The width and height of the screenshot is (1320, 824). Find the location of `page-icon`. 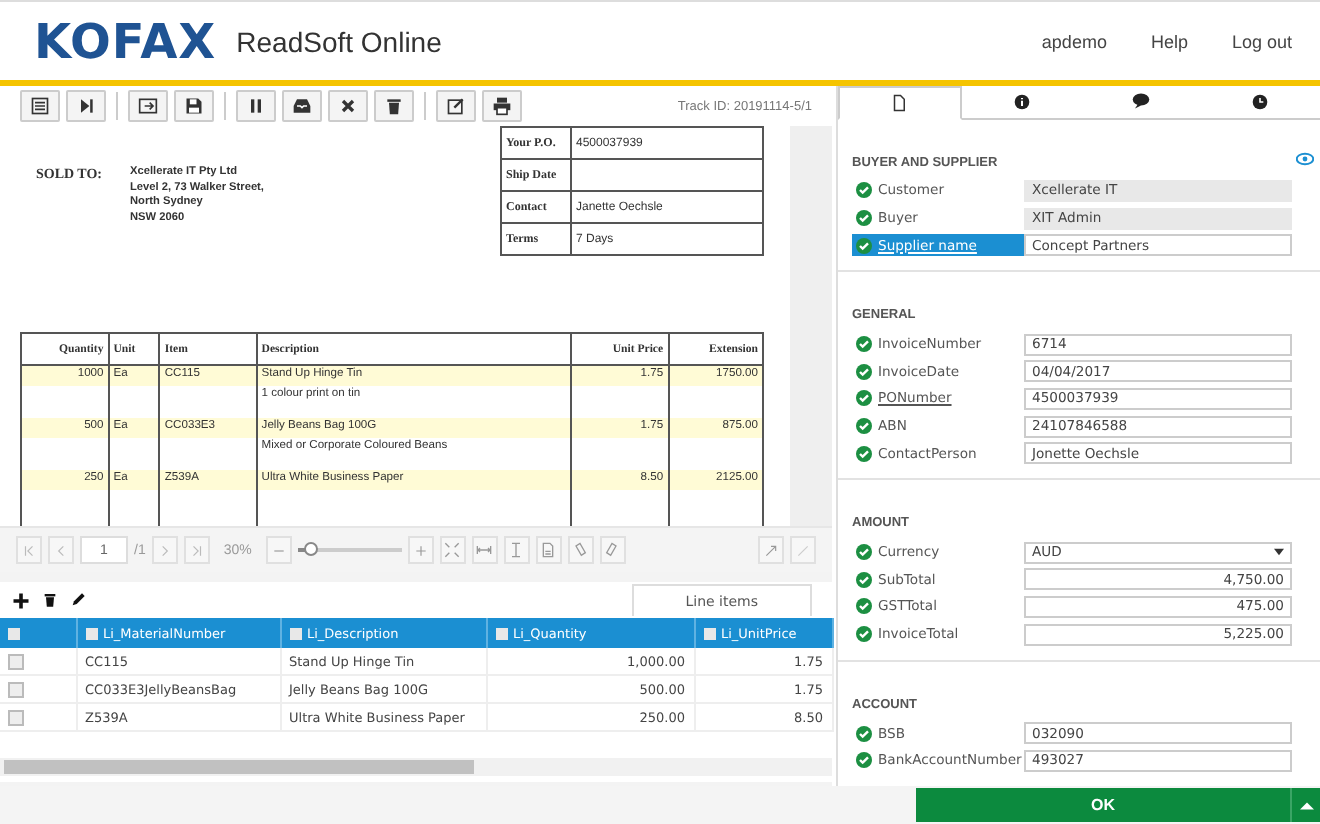

page-icon is located at coordinates (548, 550).